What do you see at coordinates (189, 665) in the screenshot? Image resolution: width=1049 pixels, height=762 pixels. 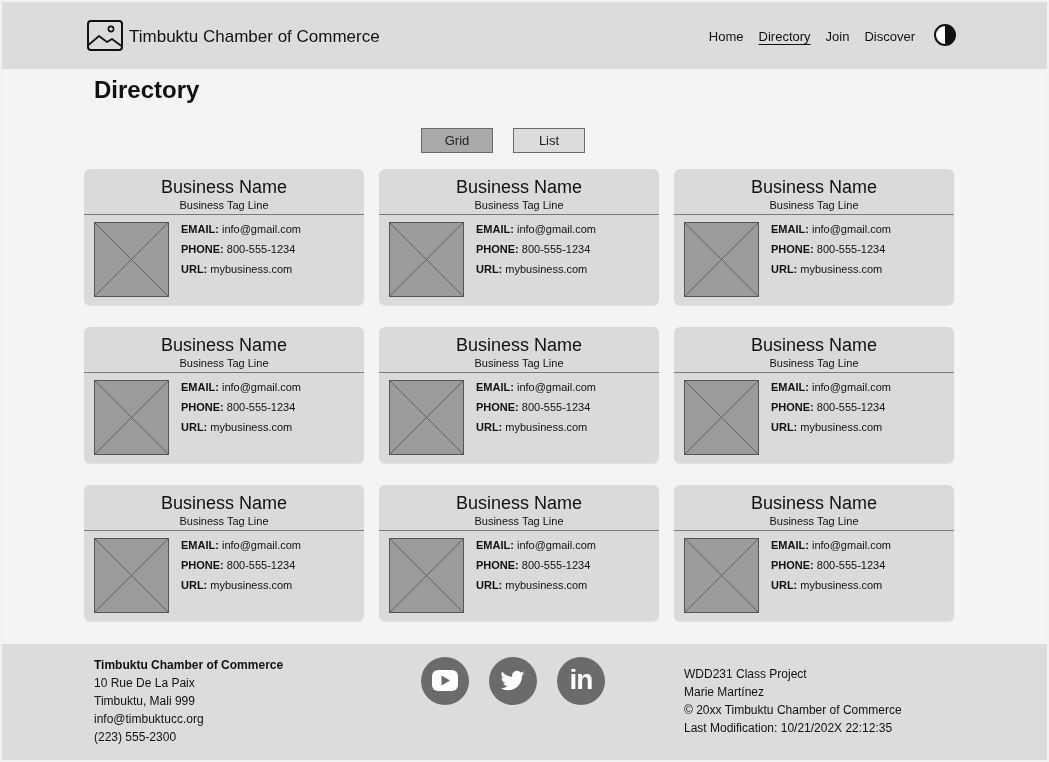 I see `organization-name: Timbuktu Chamber of Commerce` at bounding box center [189, 665].